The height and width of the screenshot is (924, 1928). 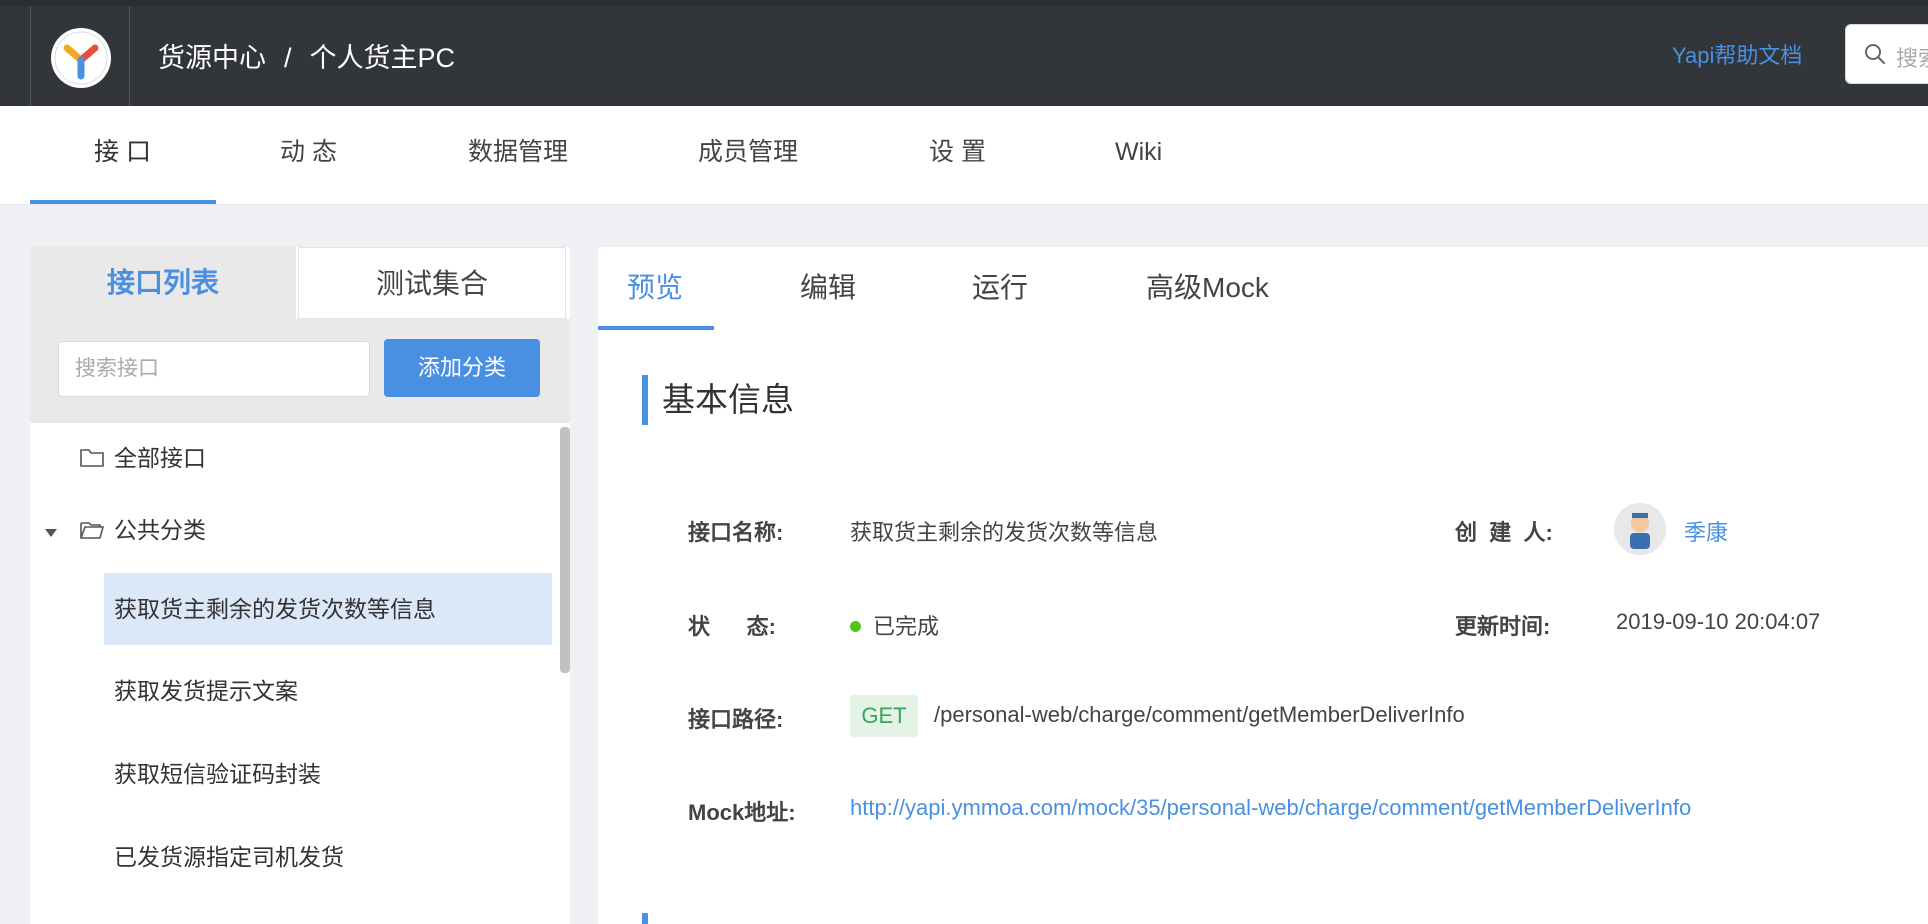 I want to click on tab-wiki: Wiki, so click(x=1138, y=155).